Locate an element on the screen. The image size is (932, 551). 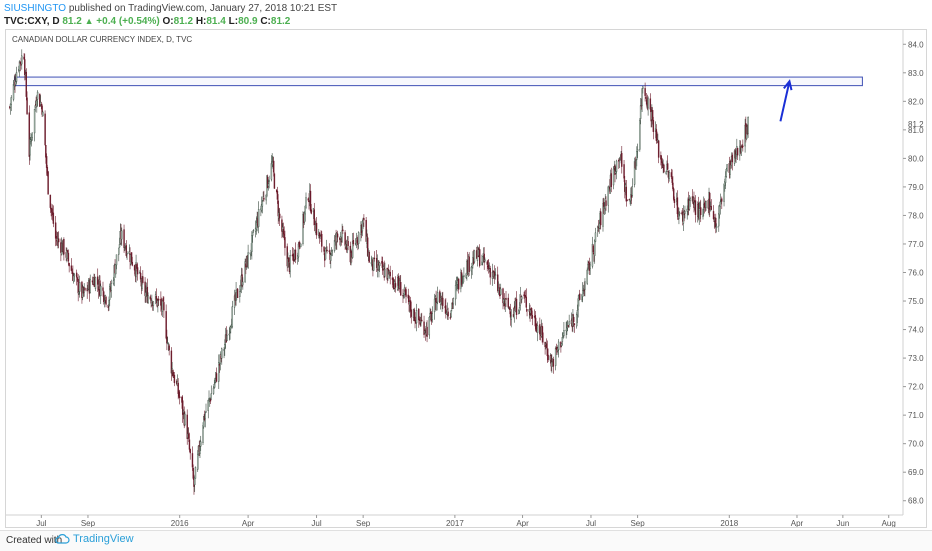
last-price-label: 81.2 is located at coordinates (916, 124).